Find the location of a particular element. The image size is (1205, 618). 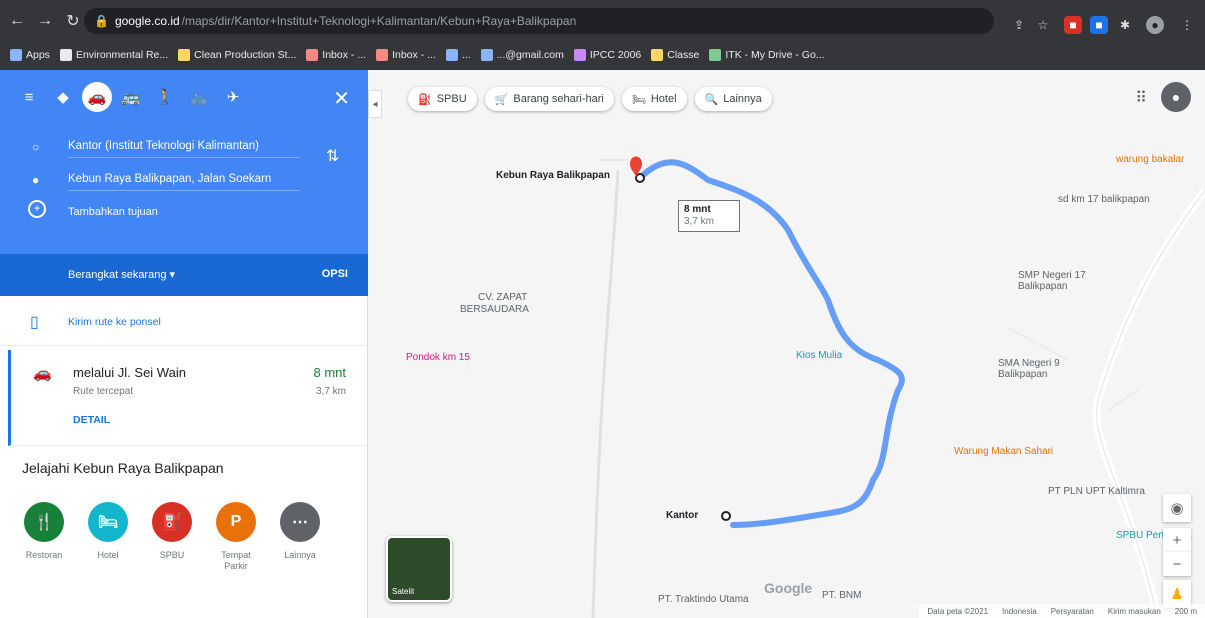

map-chips: ⛽ SPBU 🛒 Barang sehari-hari 🛏 Hotel 🔍 Lainnya is located at coordinates (590, 99).